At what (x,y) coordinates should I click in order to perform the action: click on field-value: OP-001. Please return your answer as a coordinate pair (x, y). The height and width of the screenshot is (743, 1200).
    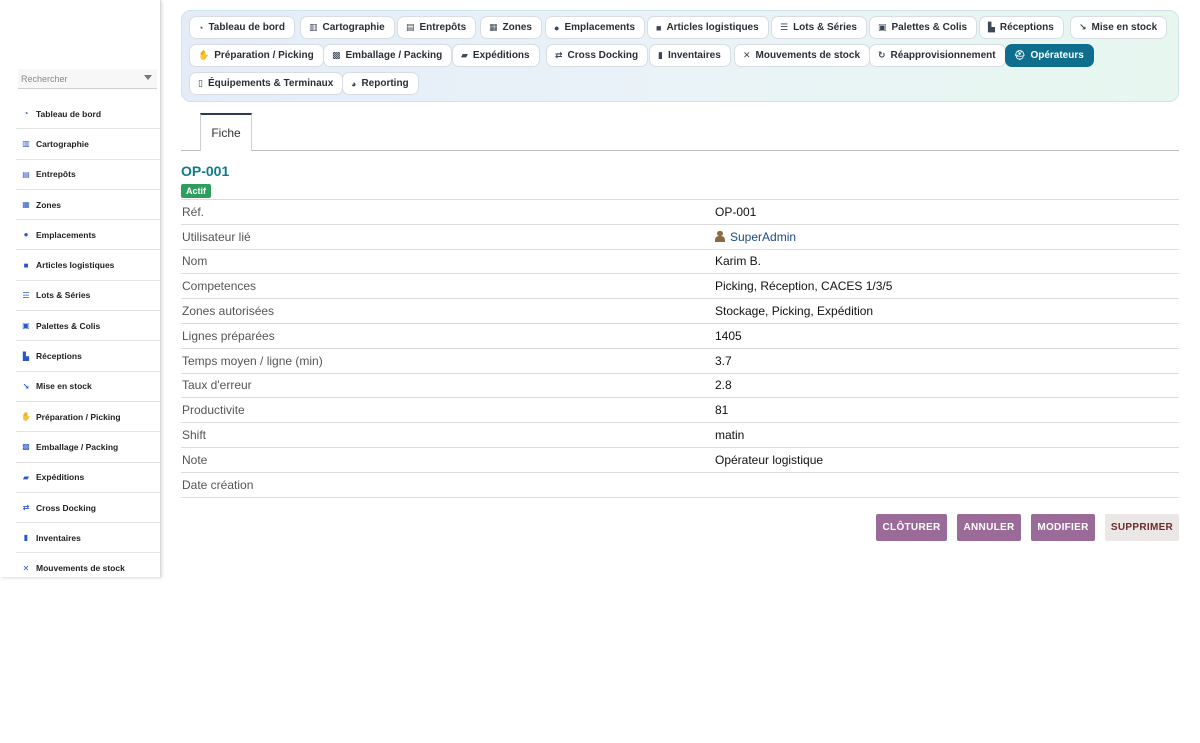
    Looking at the image, I should click on (736, 211).